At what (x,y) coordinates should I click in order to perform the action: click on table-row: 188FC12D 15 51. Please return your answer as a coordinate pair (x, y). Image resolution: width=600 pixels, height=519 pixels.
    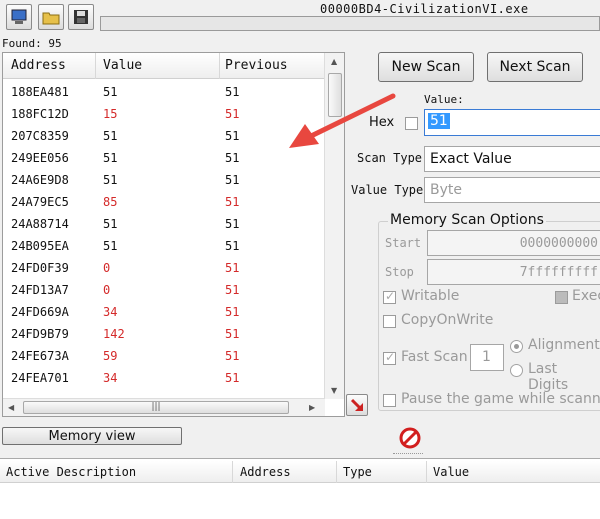
    Looking at the image, I should click on (164, 114).